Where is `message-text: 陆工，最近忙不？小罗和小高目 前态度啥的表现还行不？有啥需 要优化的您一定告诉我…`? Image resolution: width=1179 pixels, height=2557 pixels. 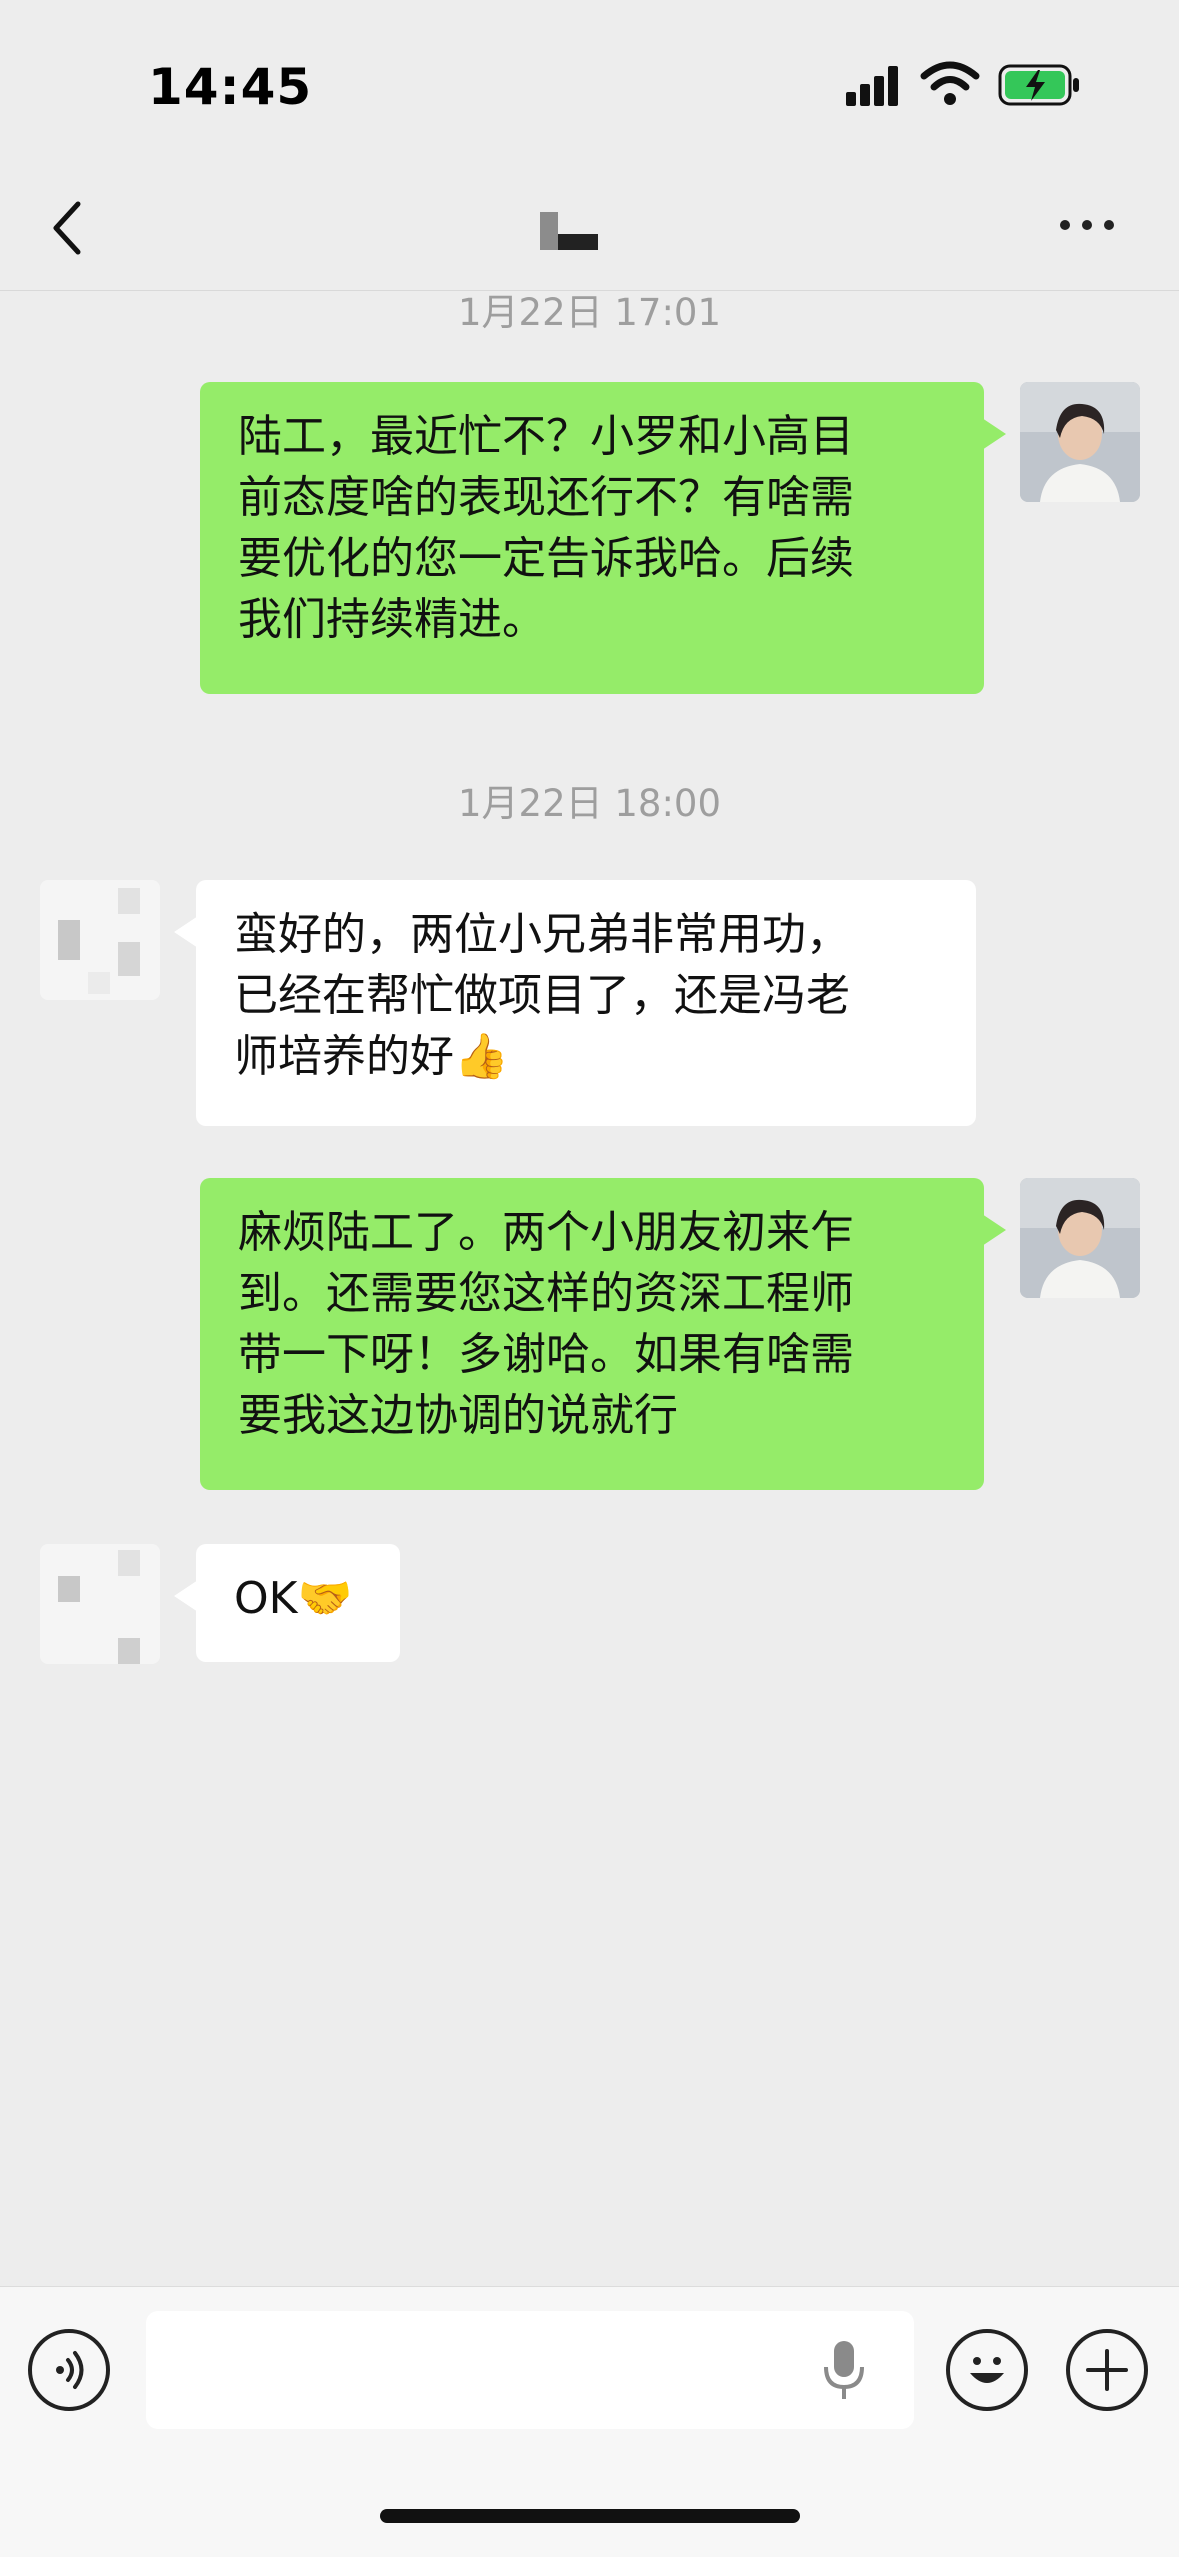
message-text: 陆工，最近忙不？小罗和小高目 前态度啥的表现还行不？有啥需 要优化的您一定告诉我… is located at coordinates (546, 528).